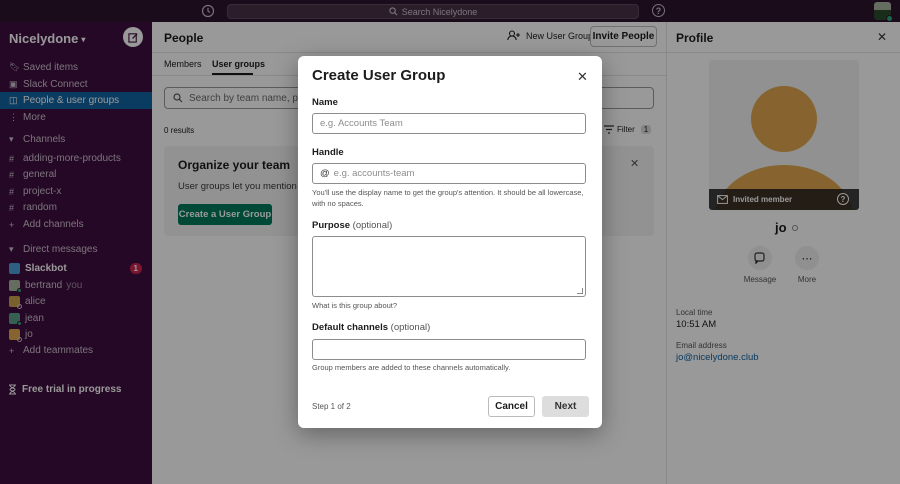 This screenshot has width=900, height=484. Describe the element at coordinates (379, 75) in the screenshot. I see `dialog-title: Create User Group` at that location.